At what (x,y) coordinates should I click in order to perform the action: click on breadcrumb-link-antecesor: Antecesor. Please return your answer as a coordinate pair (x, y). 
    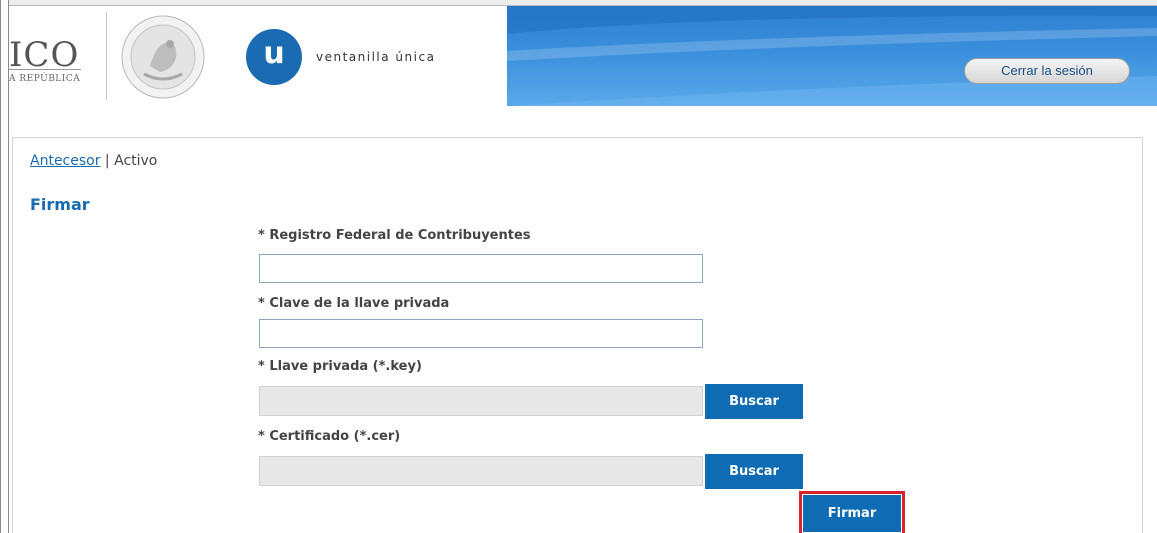
    Looking at the image, I should click on (65, 161).